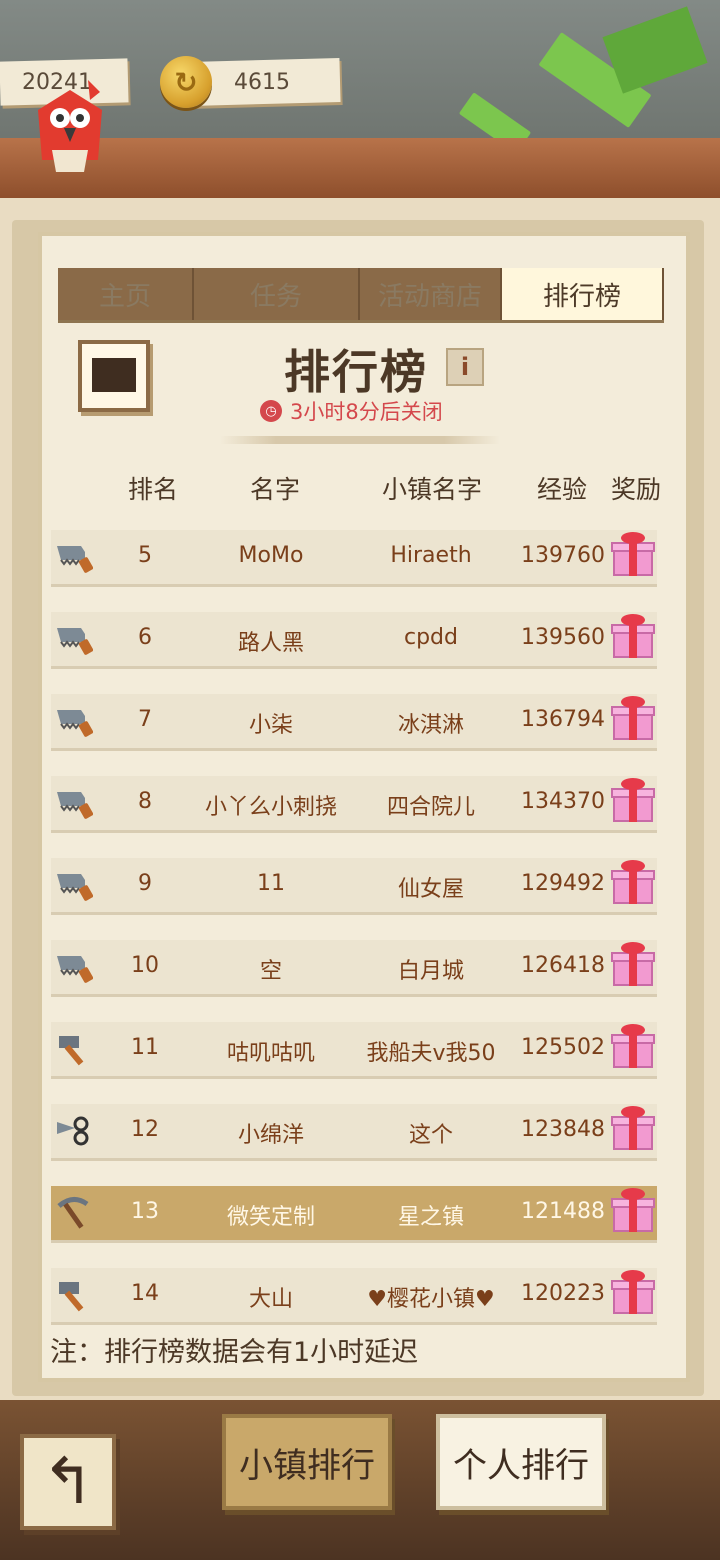  Describe the element at coordinates (354, 1296) in the screenshot. I see `table-row: 14 大山 ♥樱花小镇♥ 120223` at that location.